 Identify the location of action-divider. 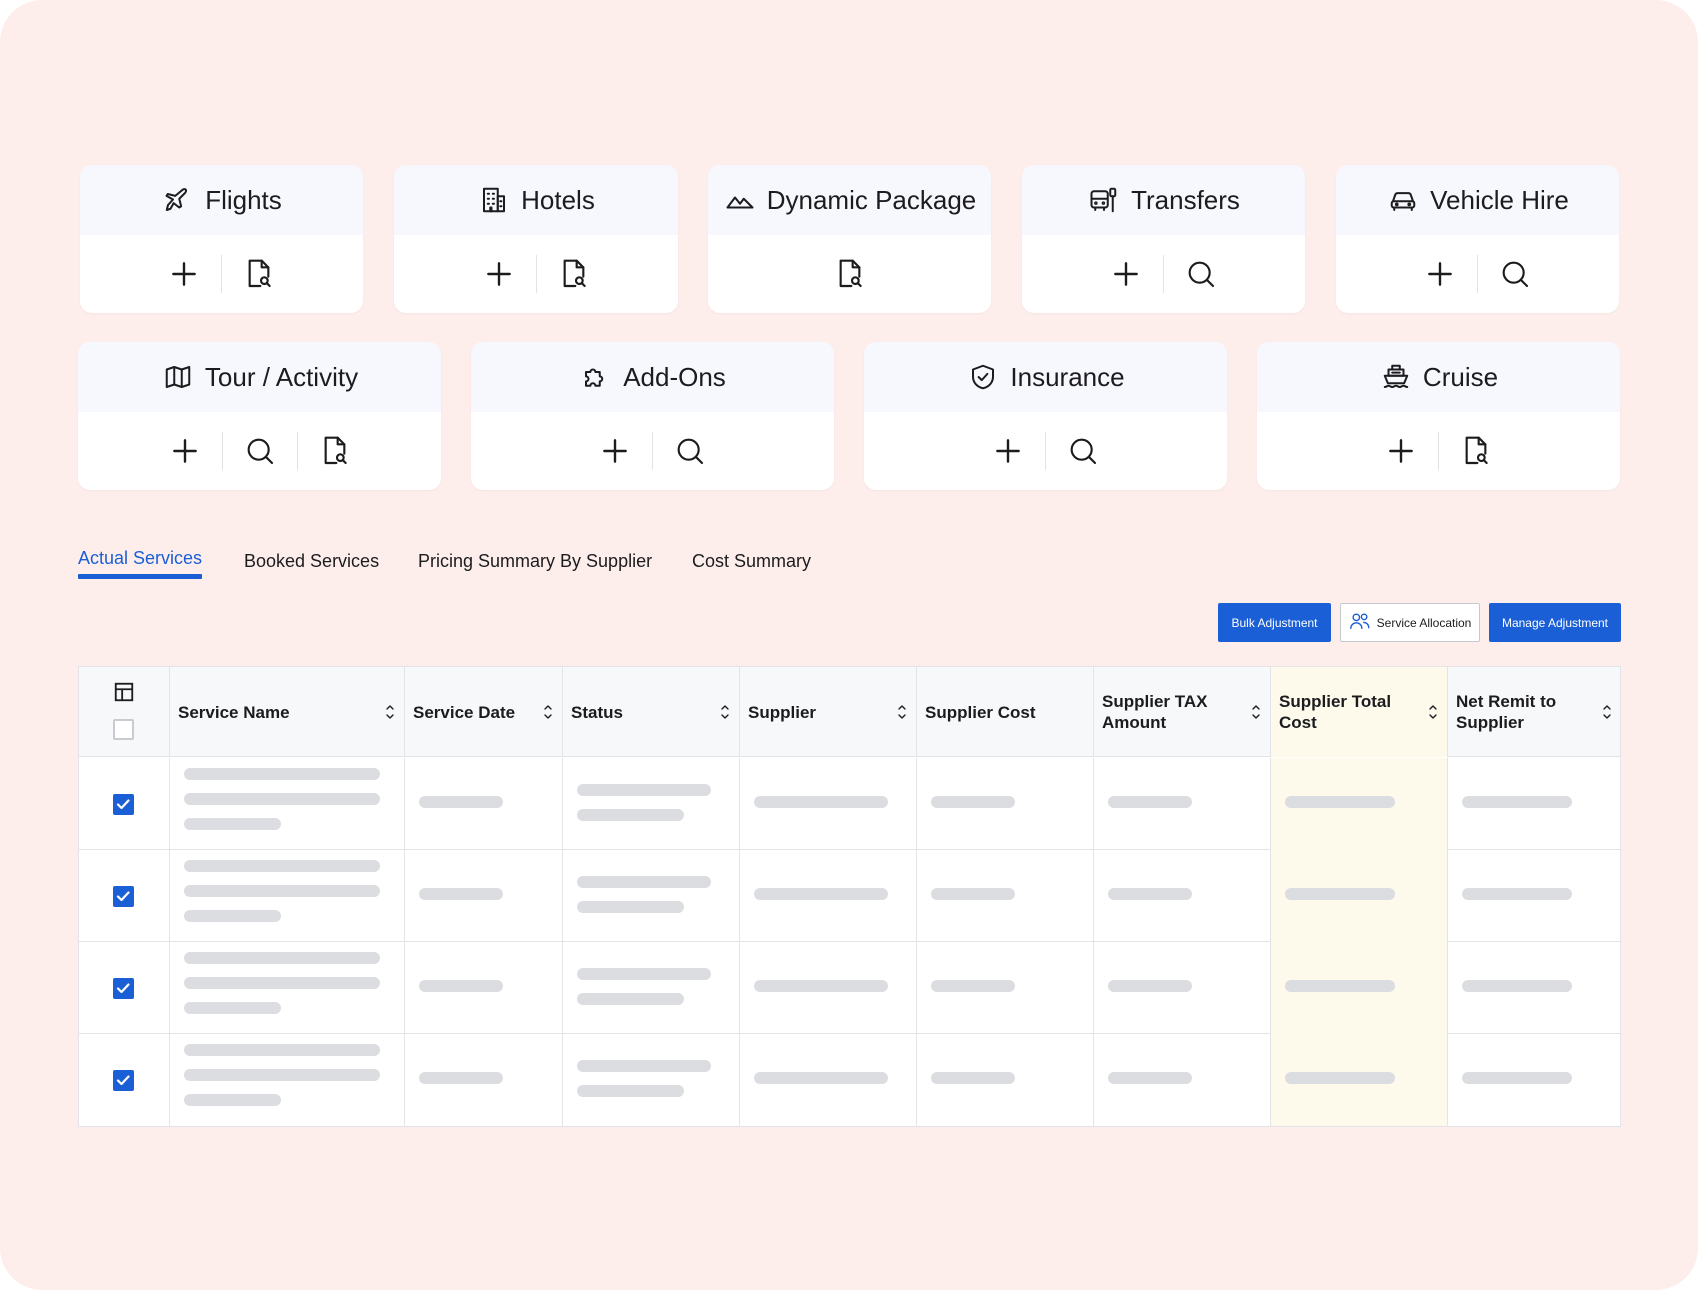
(1477, 274).